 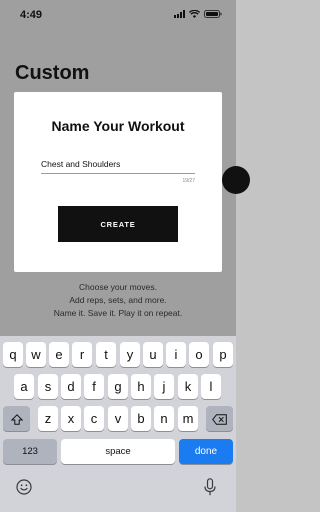 What do you see at coordinates (48, 386) in the screenshot?
I see `key-s: s` at bounding box center [48, 386].